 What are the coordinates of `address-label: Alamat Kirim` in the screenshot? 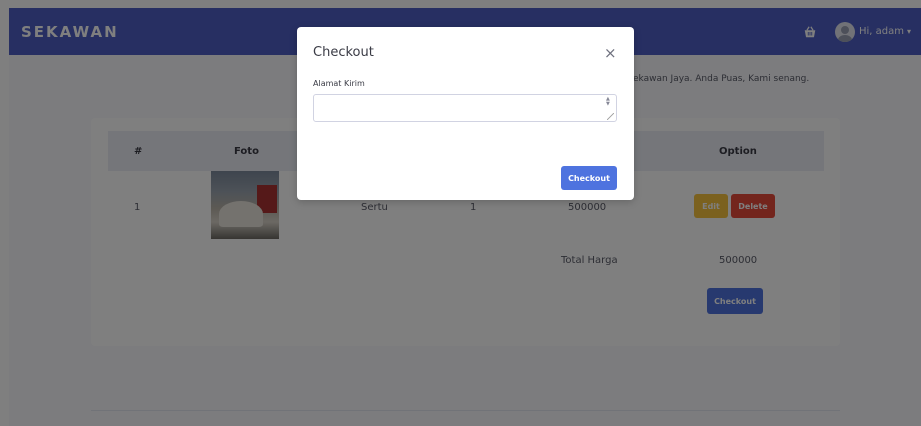 It's located at (339, 83).